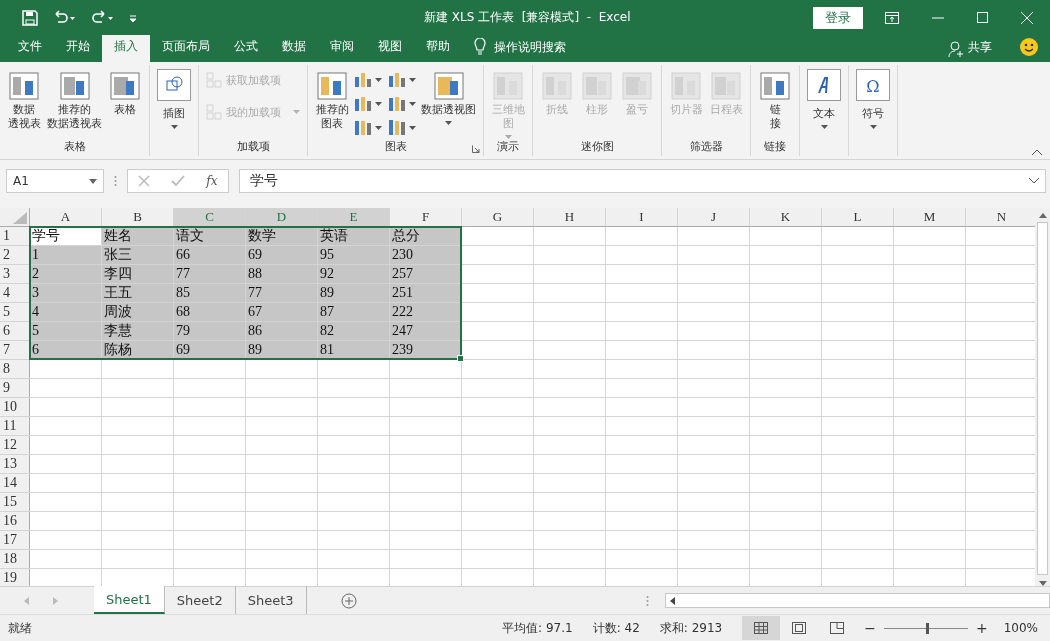  I want to click on insert-function-button: fx, so click(212, 181).